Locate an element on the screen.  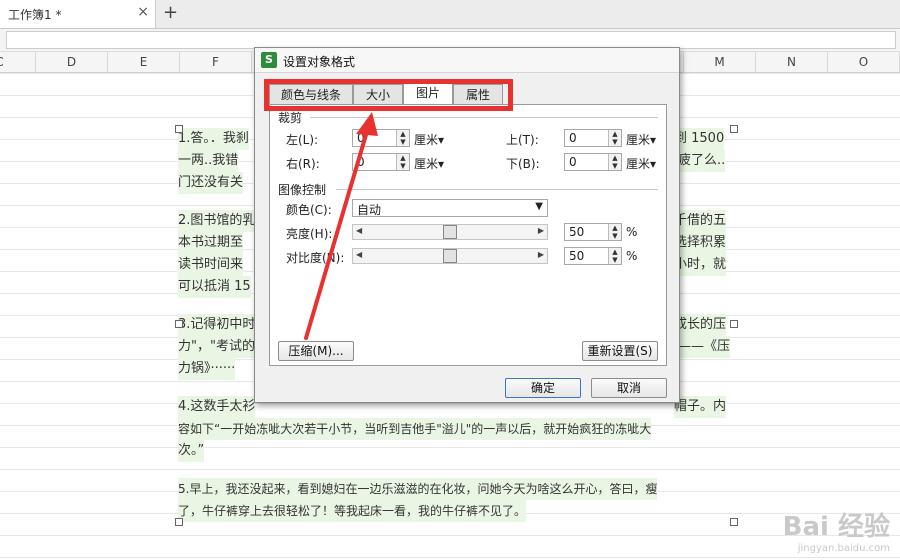
annotation-arrow-shaft is located at coordinates (337, 233).